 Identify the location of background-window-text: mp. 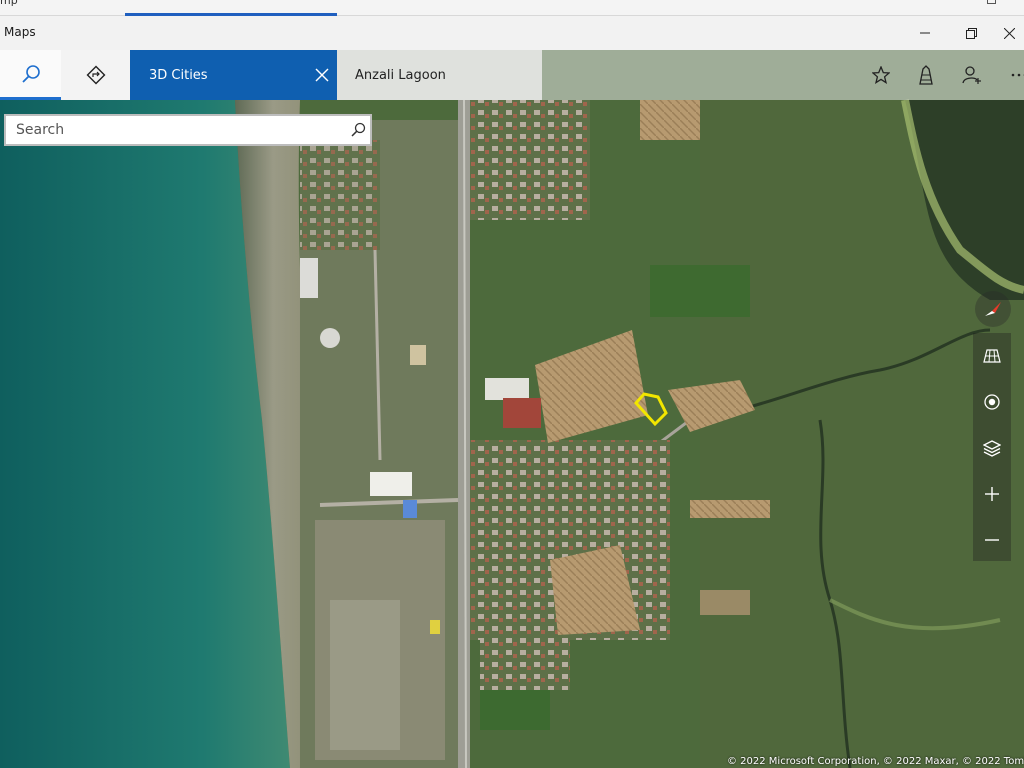
(9, 3).